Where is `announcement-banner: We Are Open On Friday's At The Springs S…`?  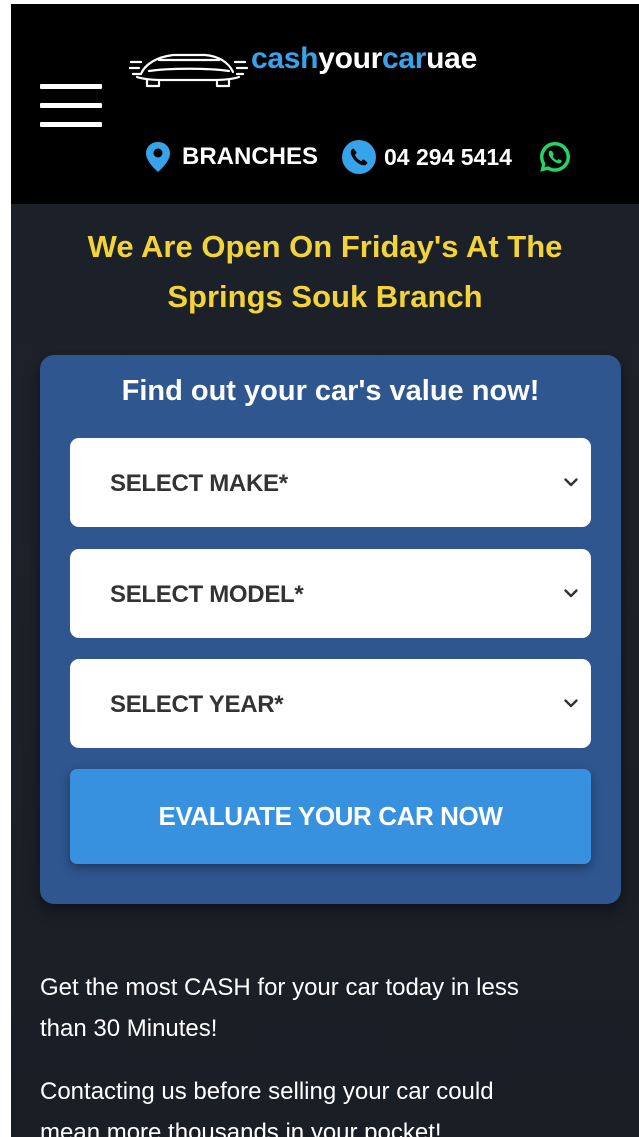
announcement-banner: We Are Open On Friday's At The Springs S… is located at coordinates (325, 272).